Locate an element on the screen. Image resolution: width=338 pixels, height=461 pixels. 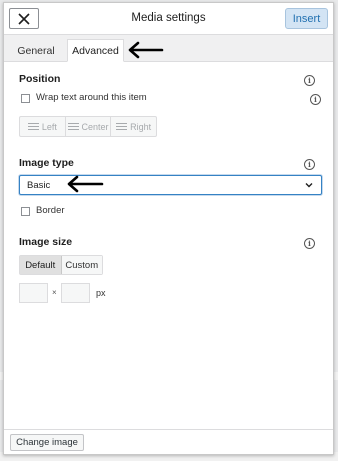
align-center-button: Center is located at coordinates (89, 126).